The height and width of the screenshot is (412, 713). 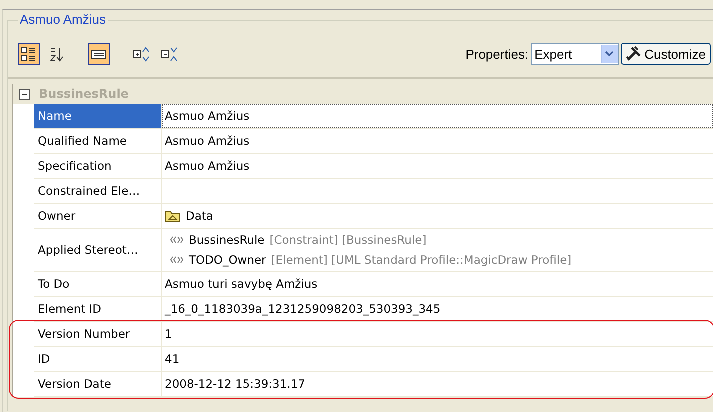 What do you see at coordinates (574, 54) in the screenshot?
I see `properties-dropdown: Expert` at bounding box center [574, 54].